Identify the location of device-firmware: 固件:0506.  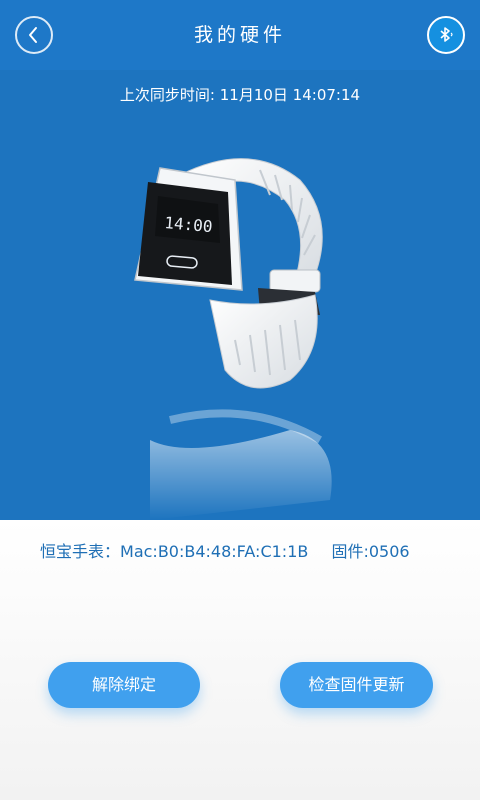
(370, 551).